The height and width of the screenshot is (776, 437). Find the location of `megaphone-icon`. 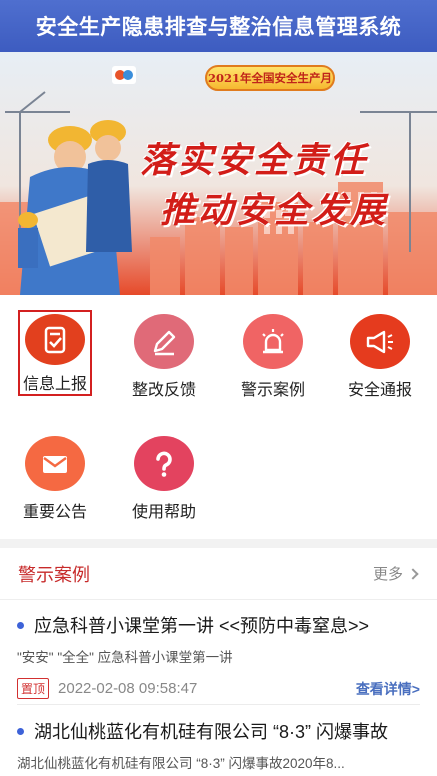

megaphone-icon is located at coordinates (379, 341).